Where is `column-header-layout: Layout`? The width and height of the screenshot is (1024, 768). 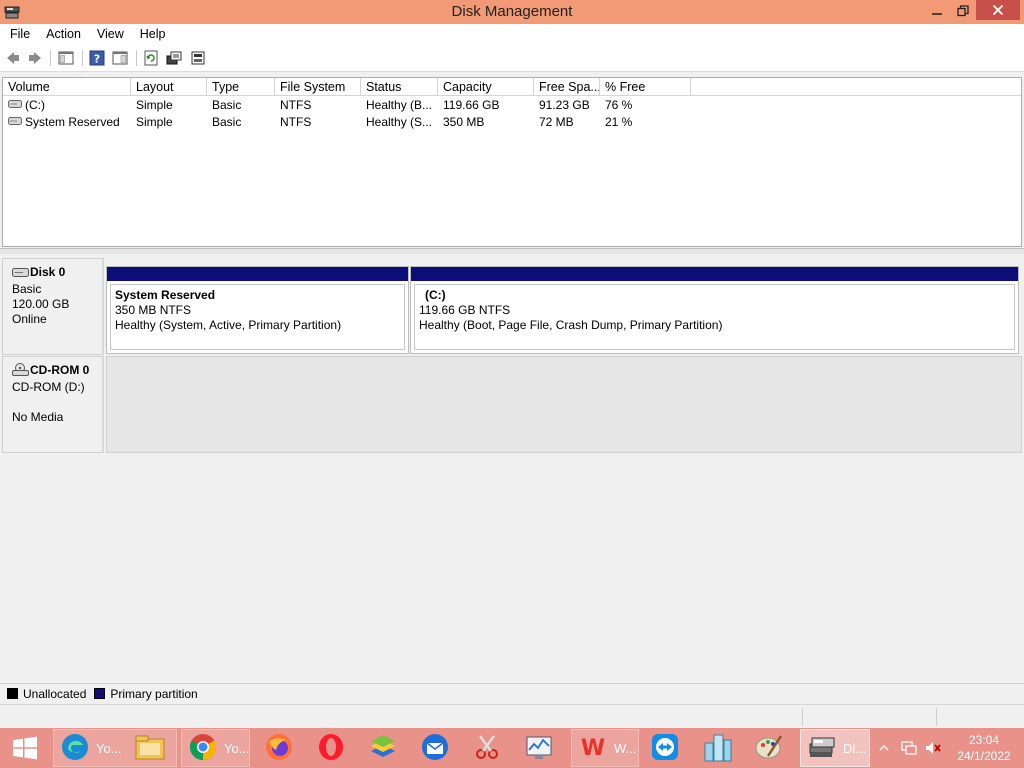
column-header-layout: Layout is located at coordinates (169, 87).